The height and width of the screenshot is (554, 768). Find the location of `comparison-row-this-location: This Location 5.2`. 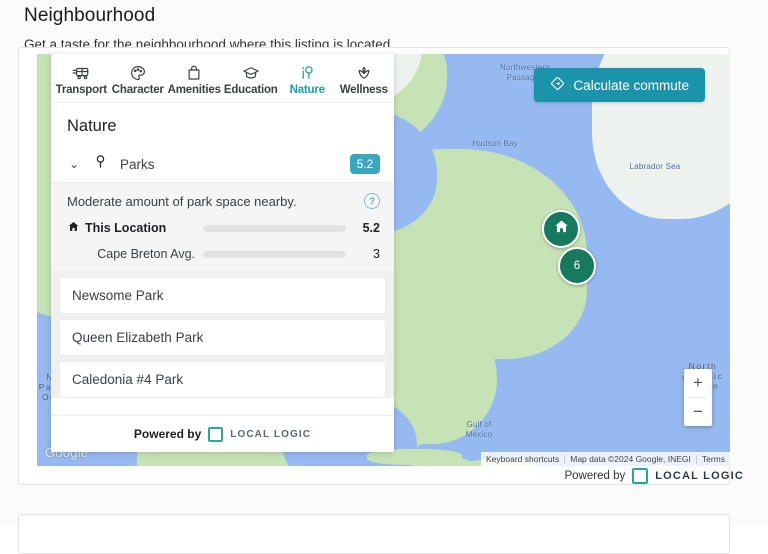

comparison-row-this-location: This Location 5.2 is located at coordinates (223, 228).